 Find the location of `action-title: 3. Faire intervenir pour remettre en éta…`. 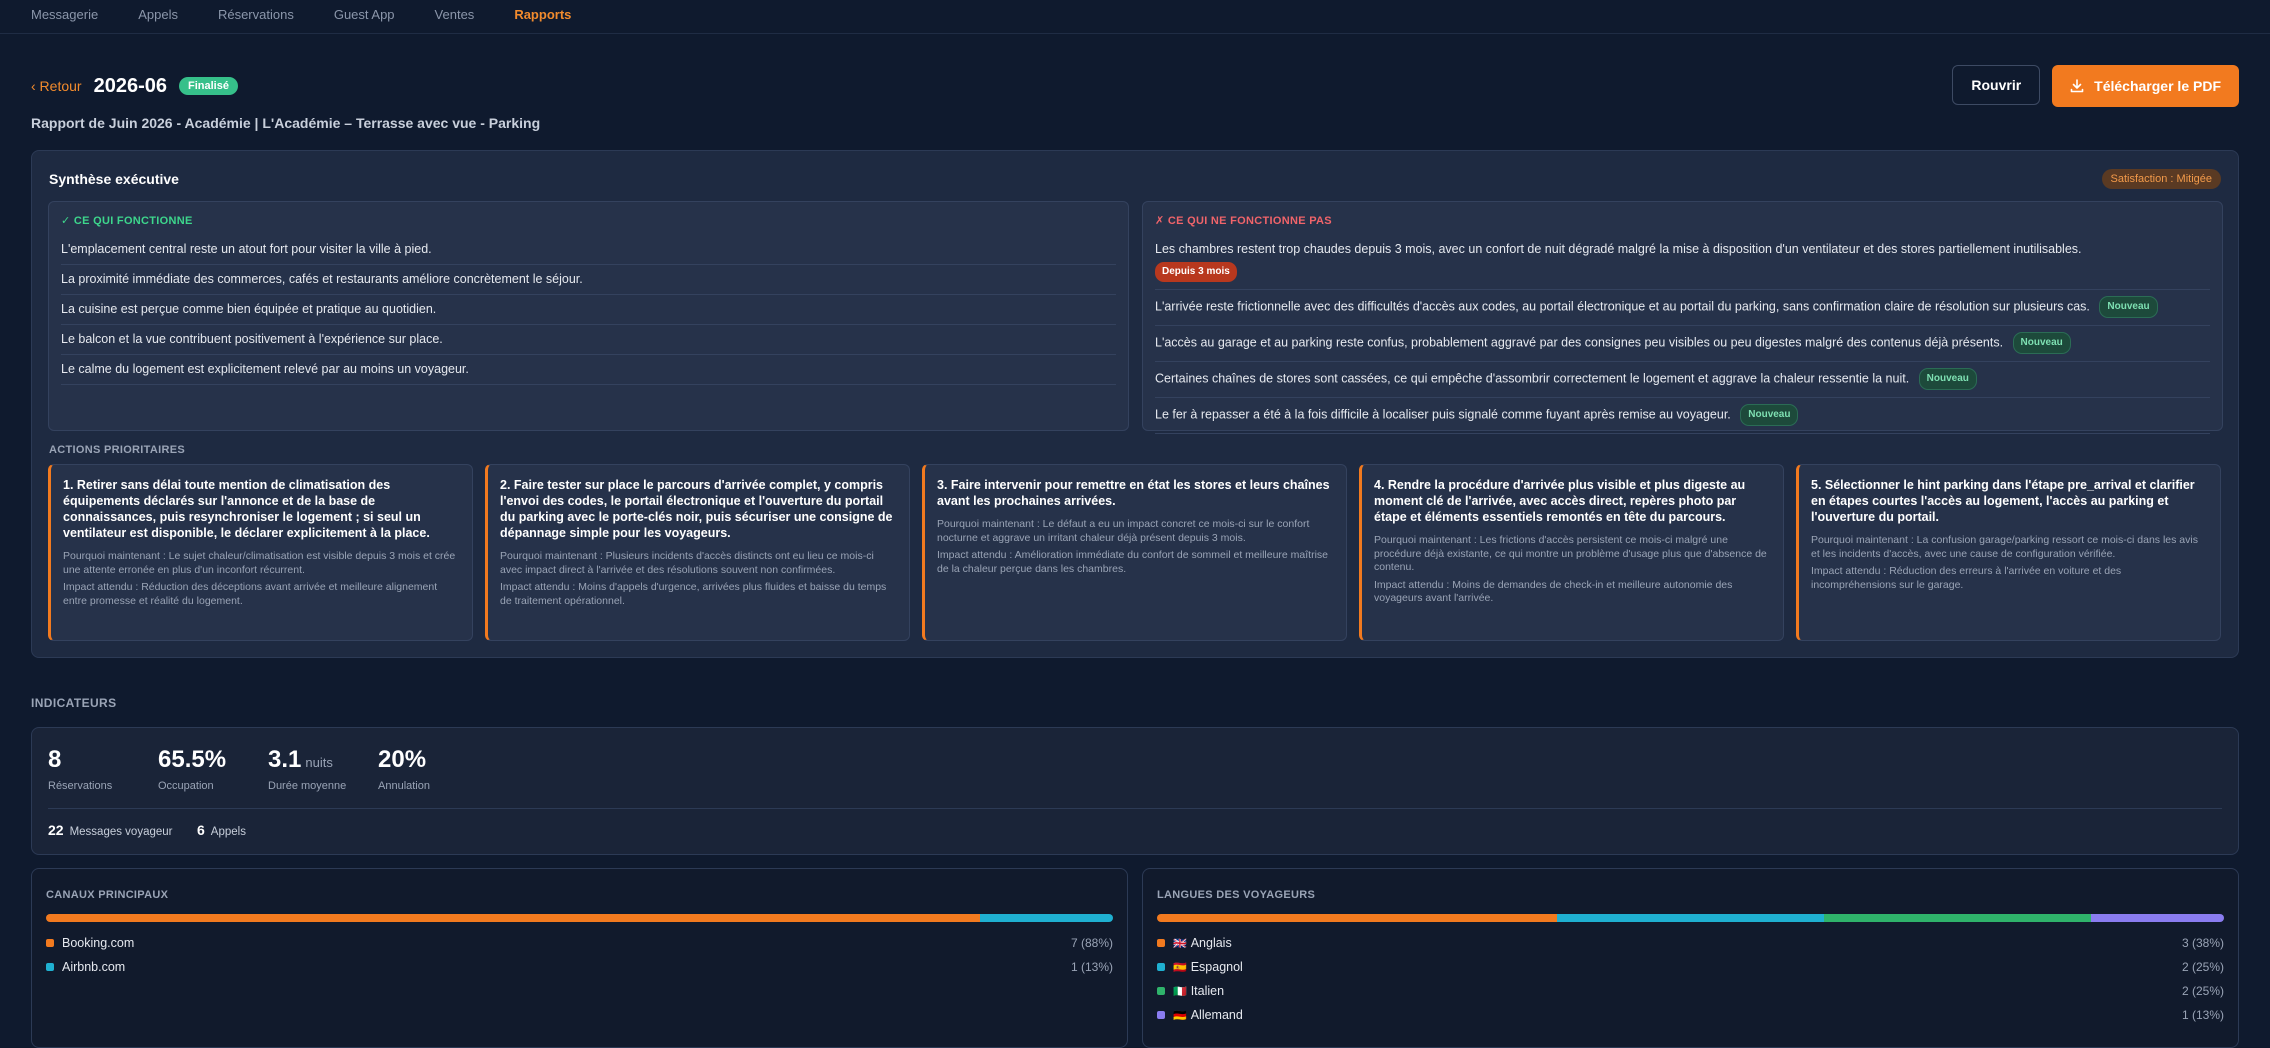

action-title: 3. Faire intervenir pour remettre en éta… is located at coordinates (1133, 493).